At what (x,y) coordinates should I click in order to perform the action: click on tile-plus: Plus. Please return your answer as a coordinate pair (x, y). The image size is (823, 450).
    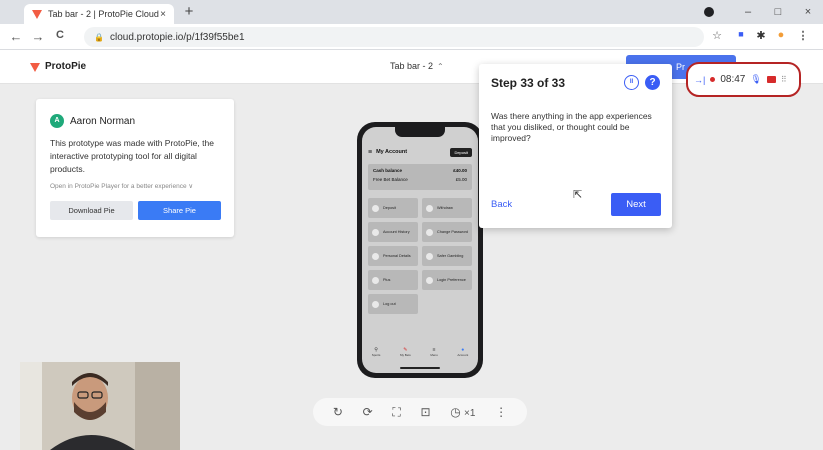
    Looking at the image, I should click on (393, 280).